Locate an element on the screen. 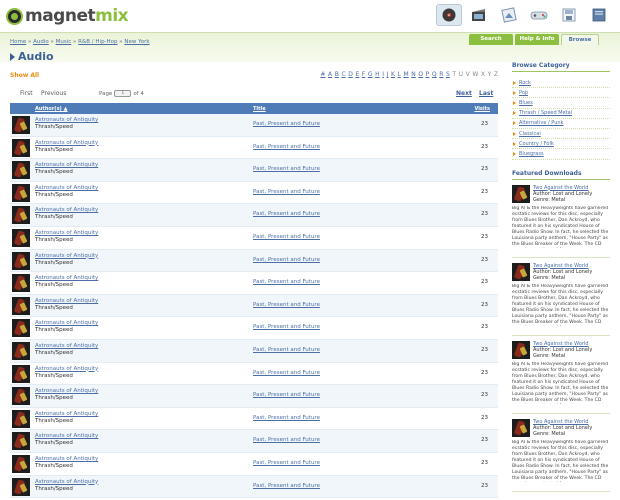  alpha-link-q: Q is located at coordinates (434, 74).